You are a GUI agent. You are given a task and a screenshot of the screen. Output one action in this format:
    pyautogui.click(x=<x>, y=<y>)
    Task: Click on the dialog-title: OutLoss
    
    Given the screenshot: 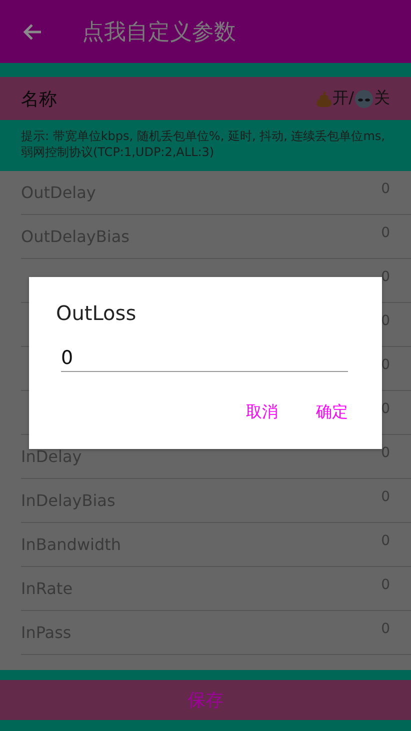 What is the action you would take?
    pyautogui.click(x=97, y=313)
    